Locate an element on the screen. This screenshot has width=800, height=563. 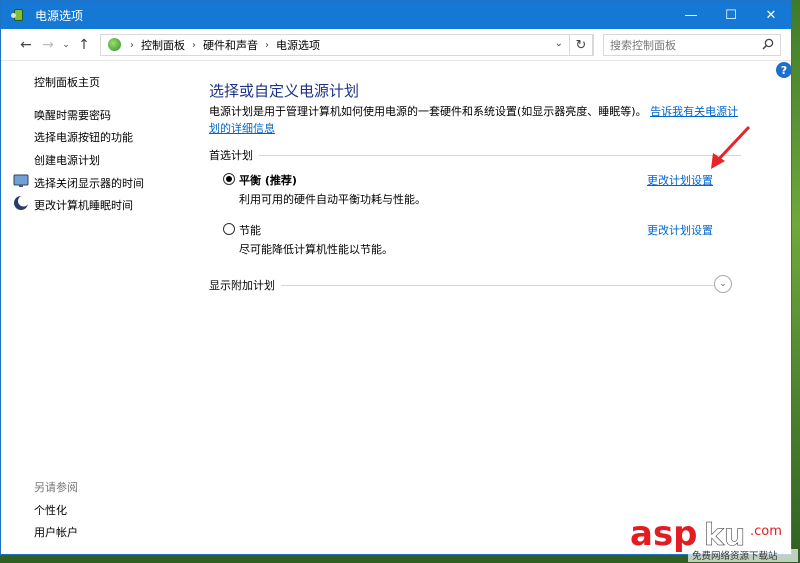
search-box is located at coordinates (692, 45).